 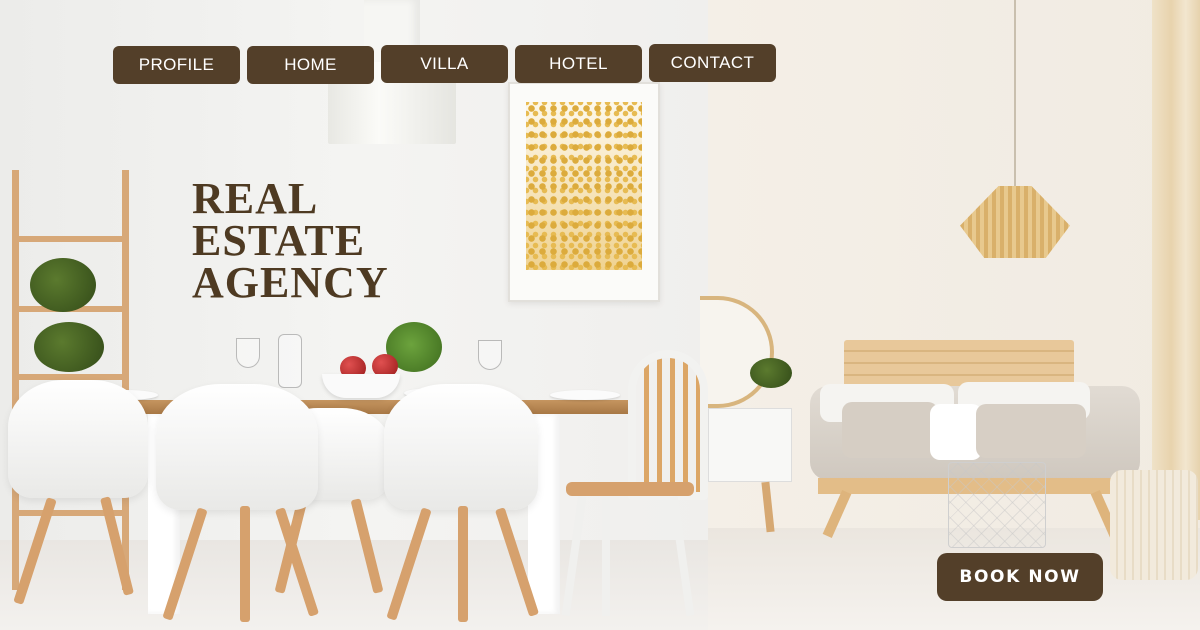 I want to click on rattan-pendant-lamp, so click(x=1015, y=130).